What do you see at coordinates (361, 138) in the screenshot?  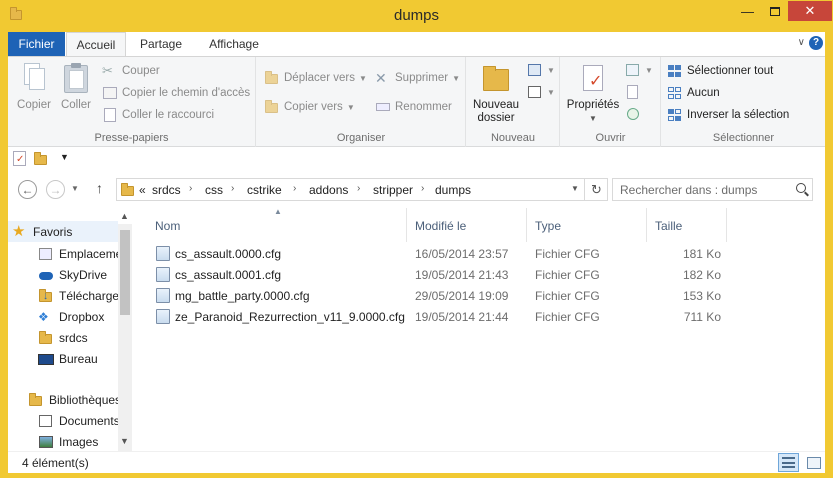 I see `group-label: Organiser` at bounding box center [361, 138].